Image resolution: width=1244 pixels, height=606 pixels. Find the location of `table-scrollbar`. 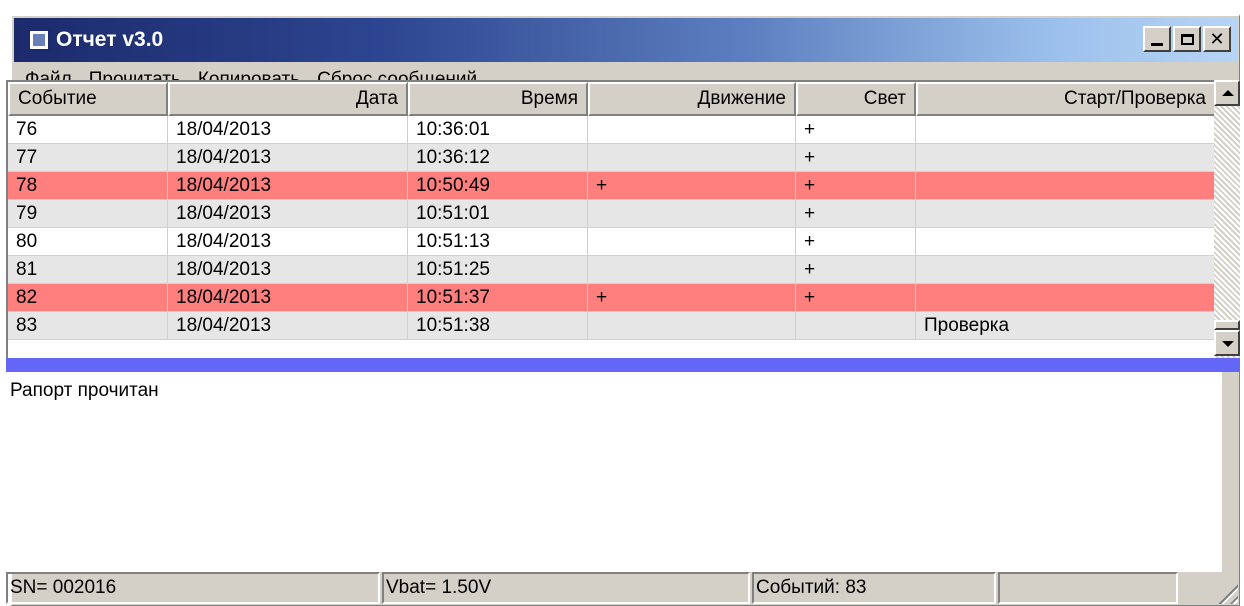

table-scrollbar is located at coordinates (1227, 219).